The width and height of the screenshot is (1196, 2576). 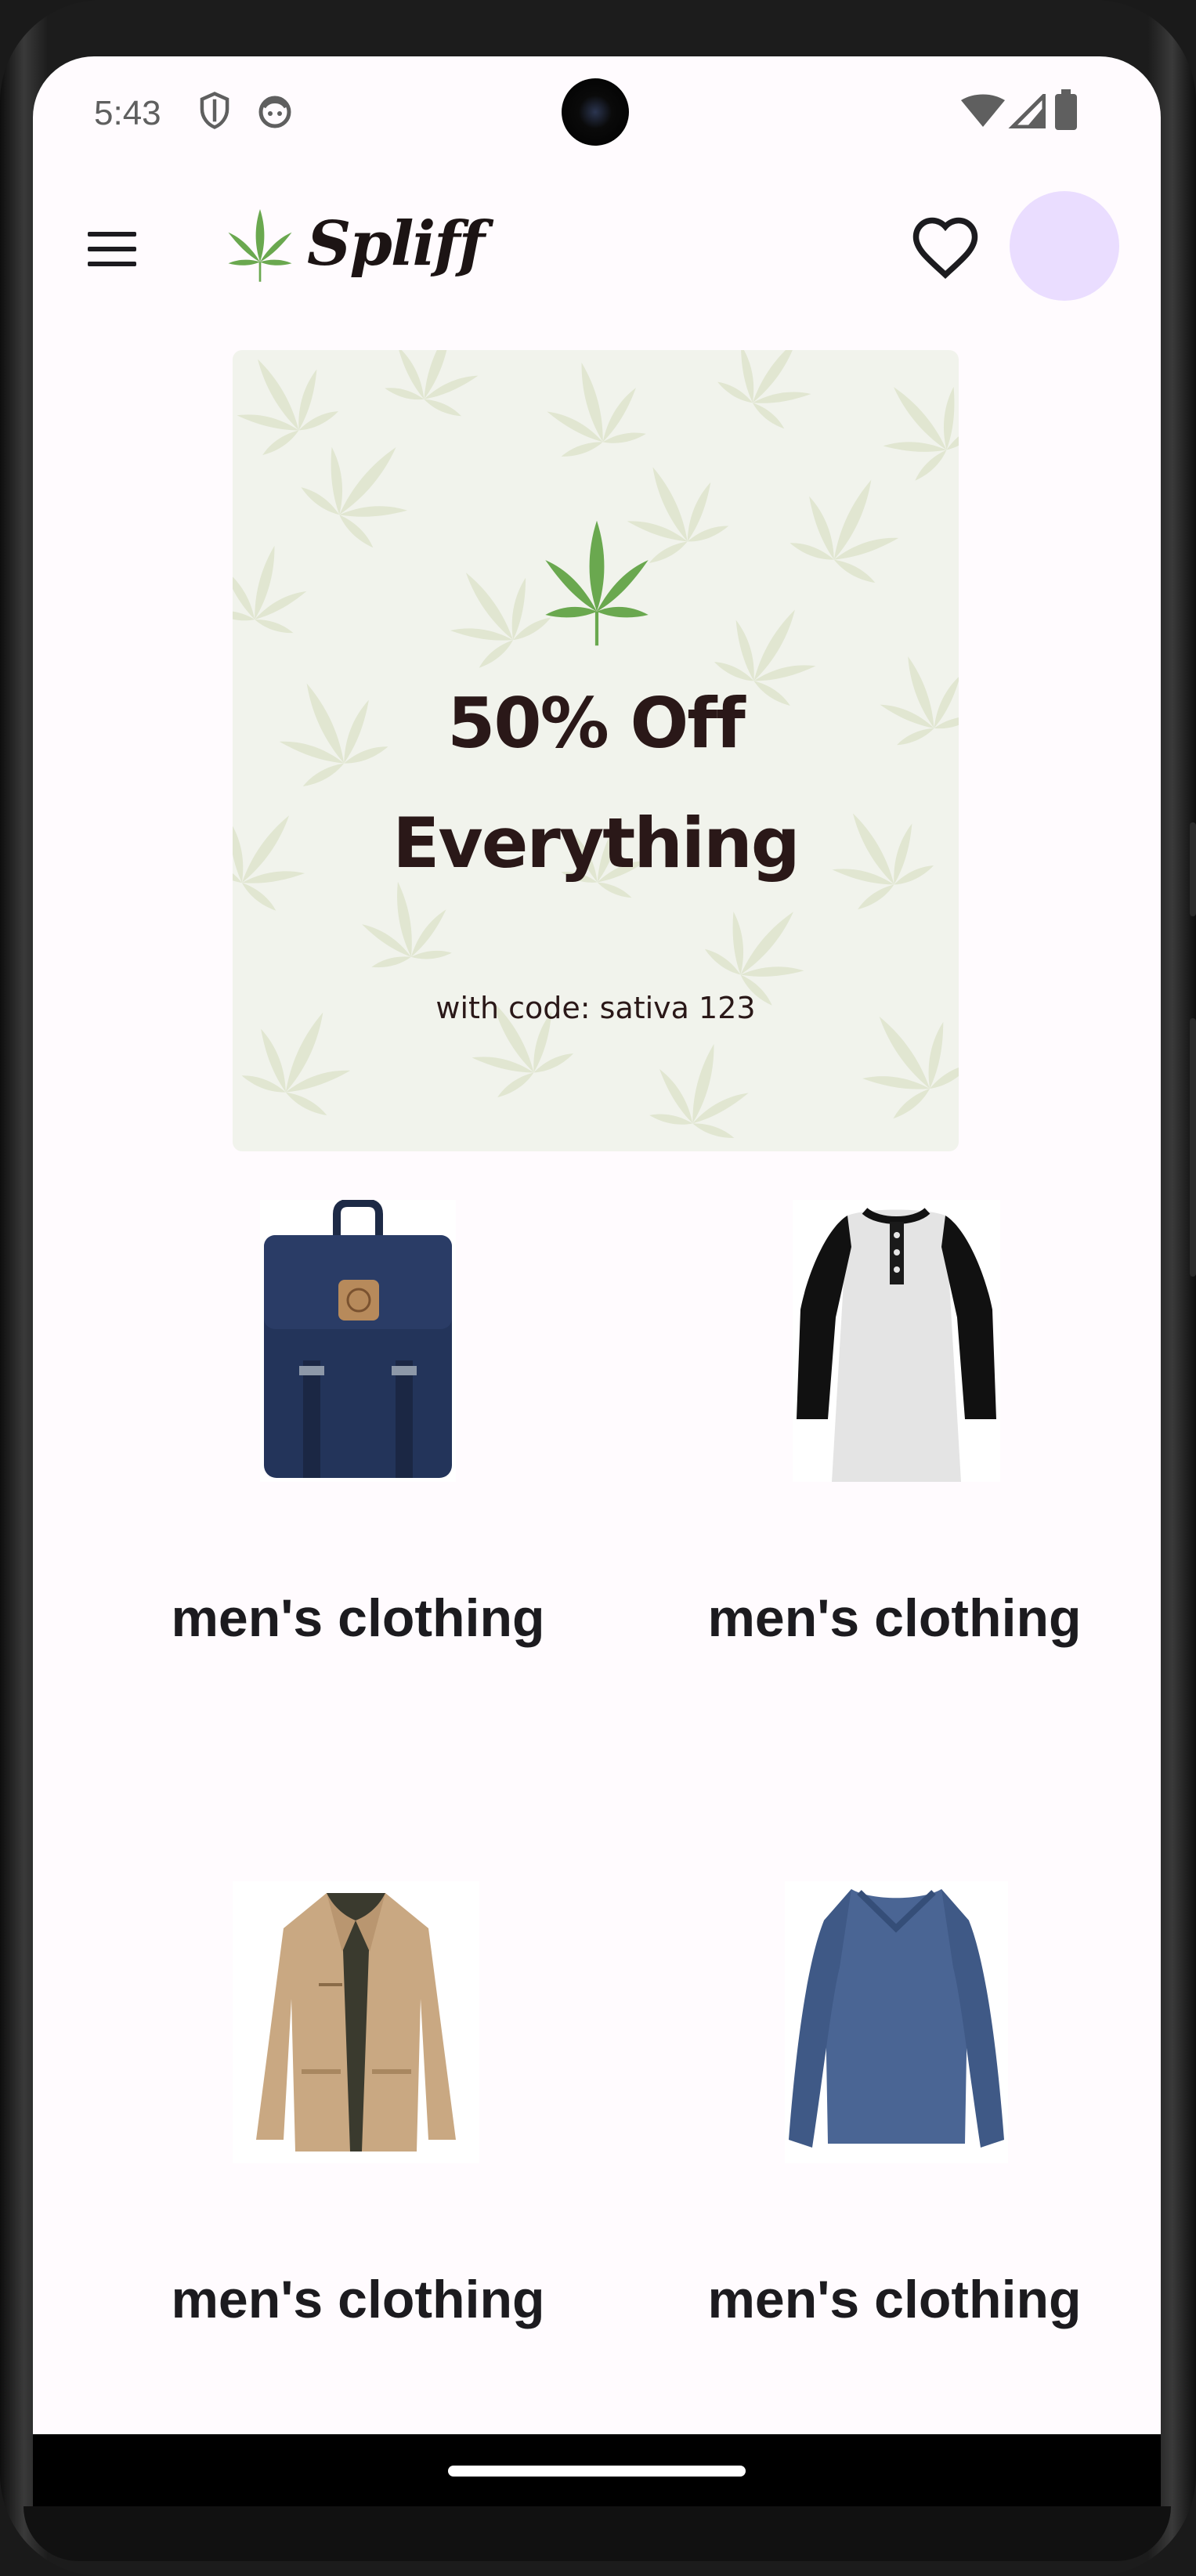 I want to click on system-nav-bar, so click(x=597, y=2472).